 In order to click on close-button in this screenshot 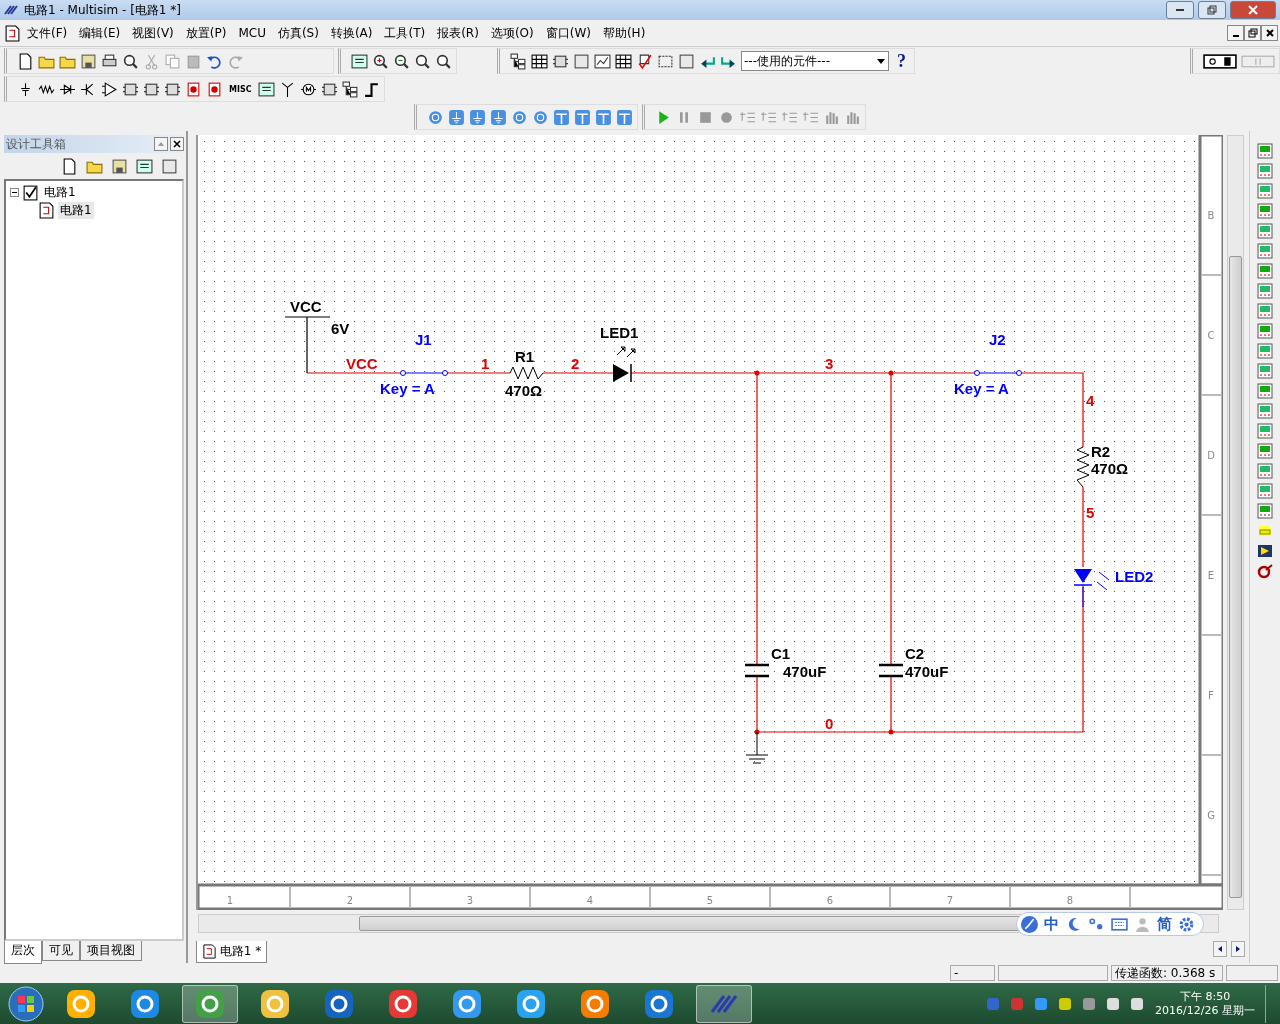, I will do `click(1253, 10)`.